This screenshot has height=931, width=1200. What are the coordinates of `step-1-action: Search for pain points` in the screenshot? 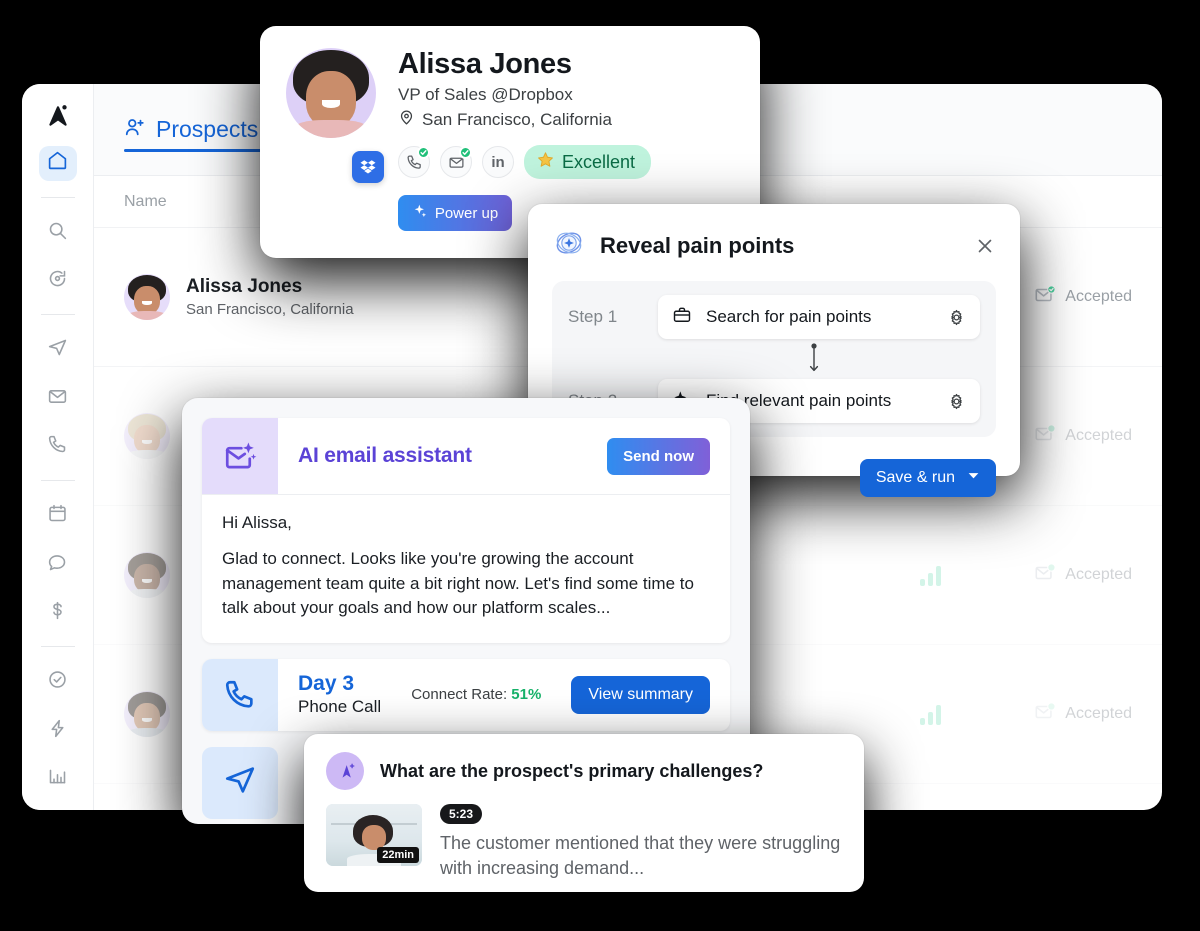 It's located at (819, 317).